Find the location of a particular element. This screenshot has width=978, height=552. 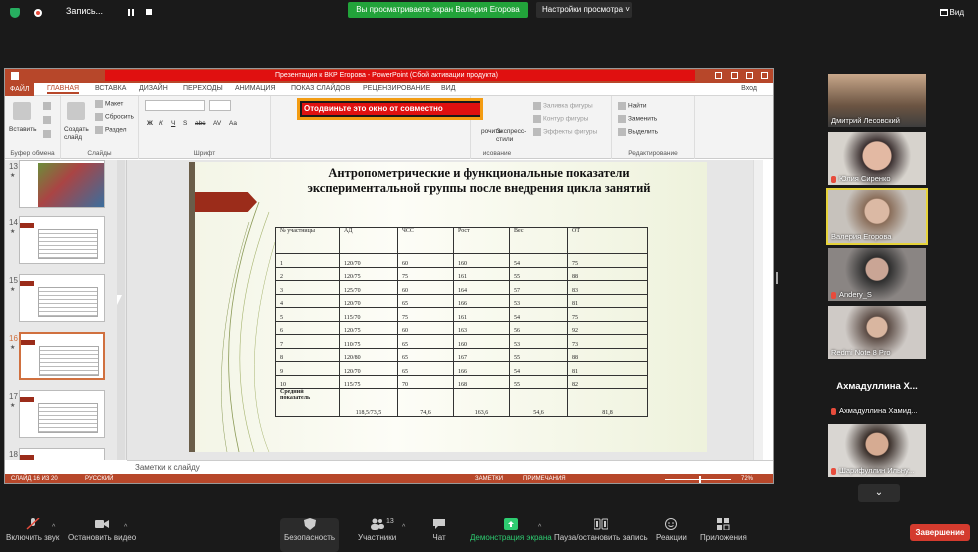

pause-recording-button: Пауза/остановить запись is located at coordinates (601, 530).